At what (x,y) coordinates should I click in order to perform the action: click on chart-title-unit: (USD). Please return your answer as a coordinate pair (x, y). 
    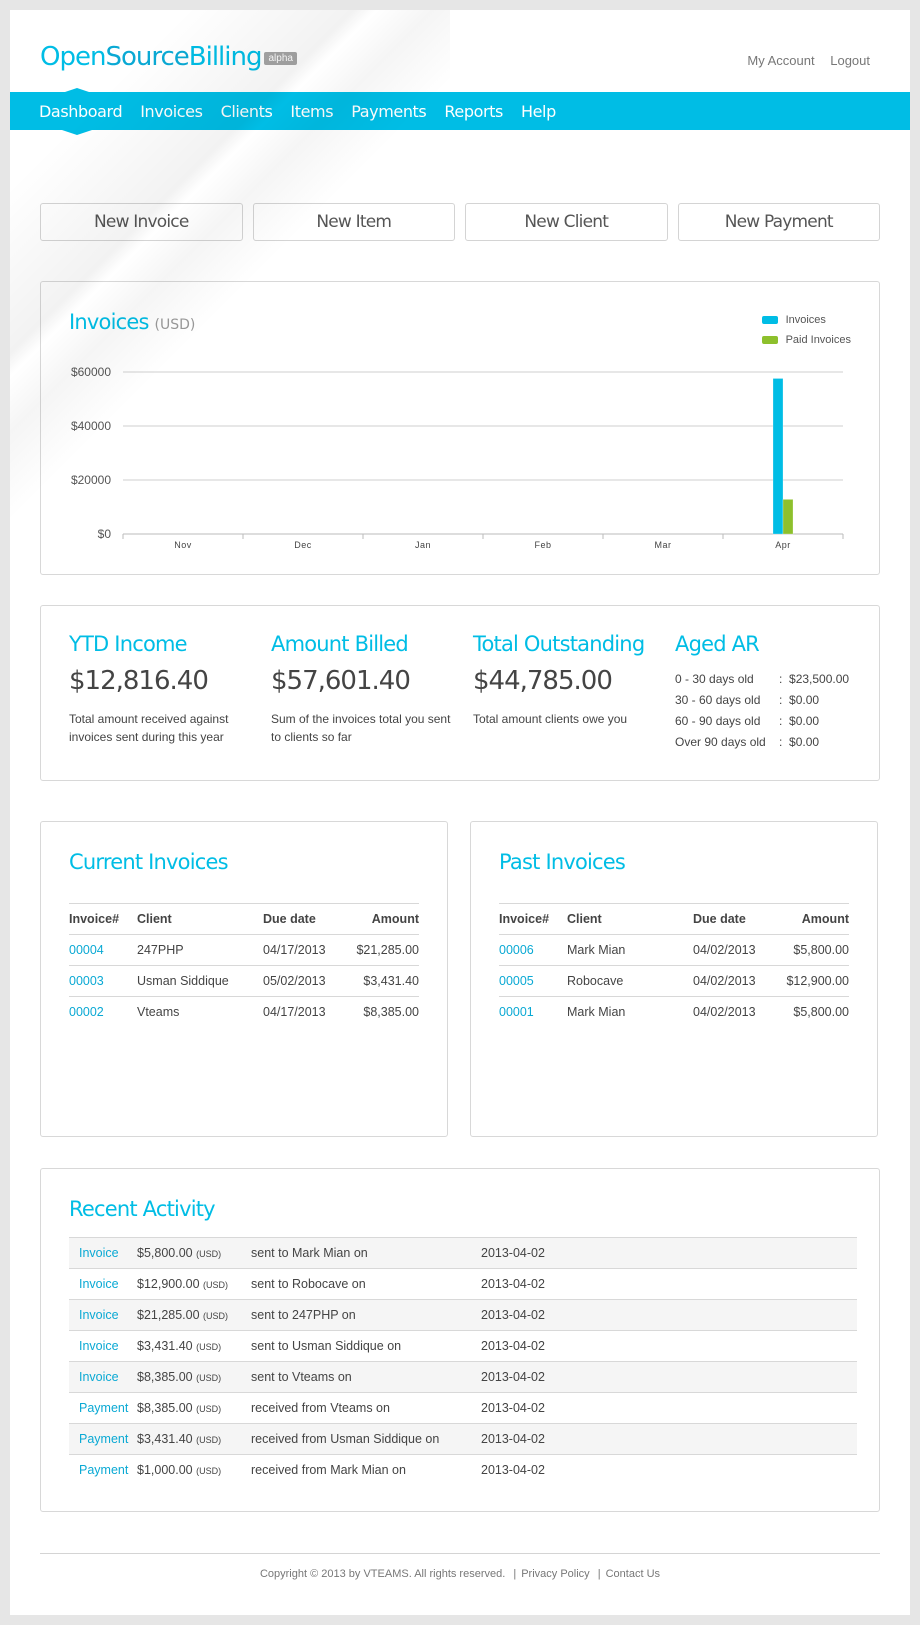
    Looking at the image, I should click on (175, 325).